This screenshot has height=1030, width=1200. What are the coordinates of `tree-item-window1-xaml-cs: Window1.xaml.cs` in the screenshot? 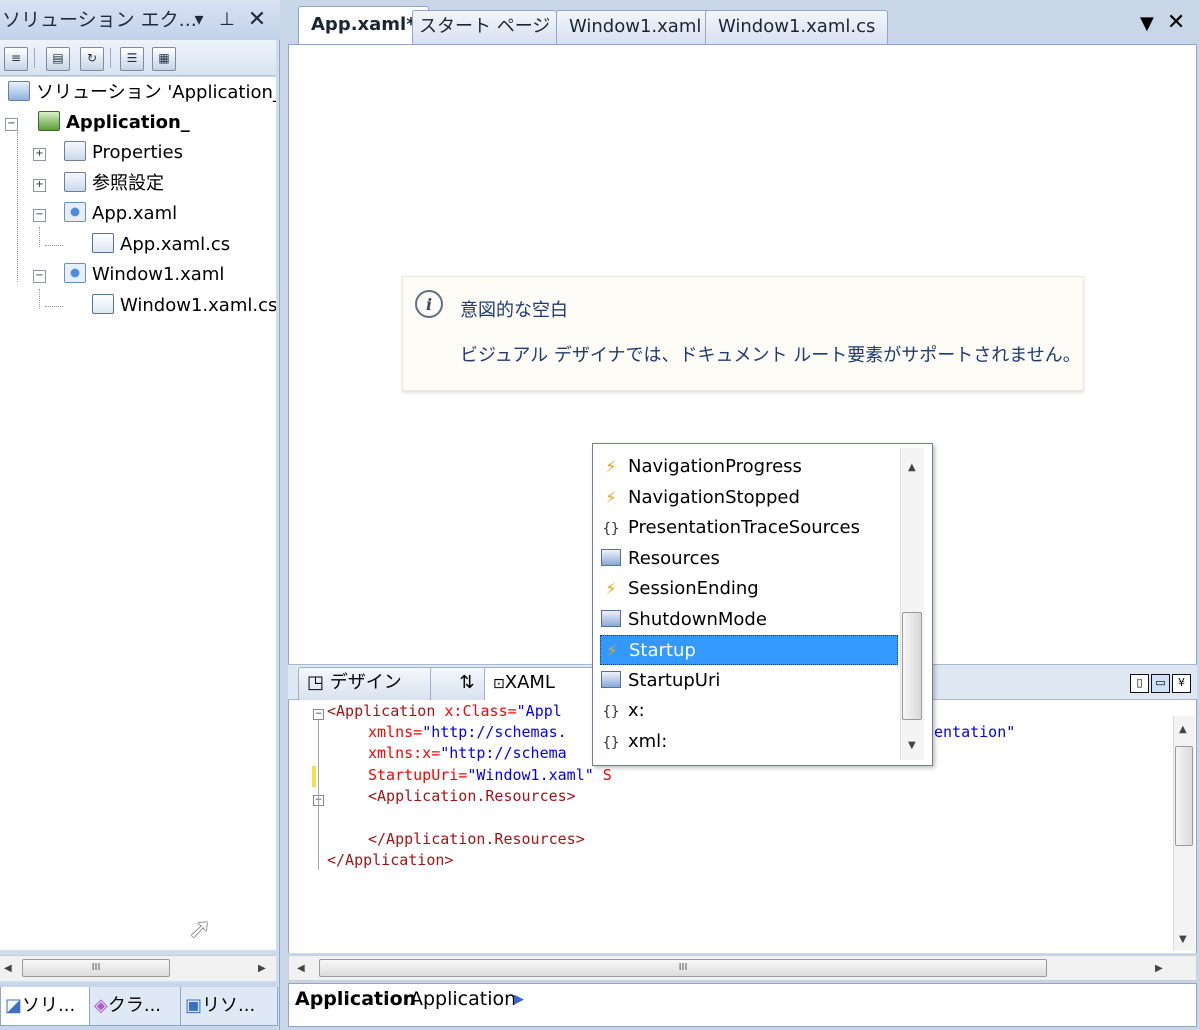 It's located at (184, 306).